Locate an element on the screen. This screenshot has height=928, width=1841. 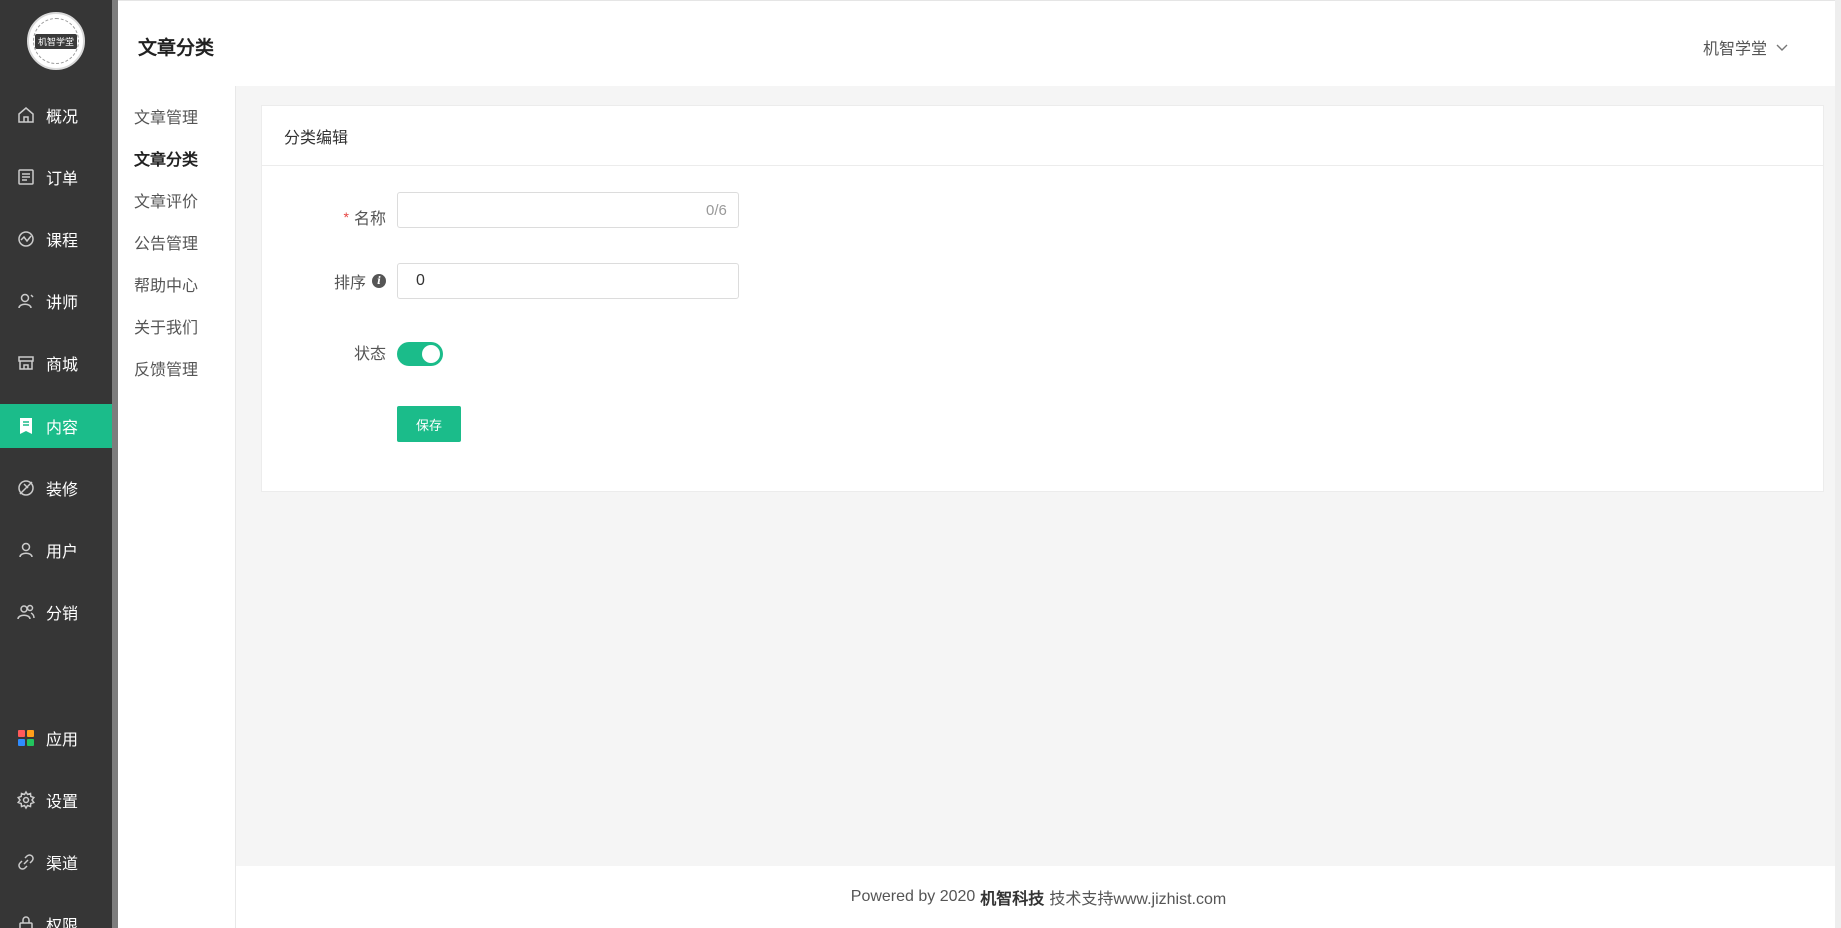
save-button: 保存 is located at coordinates (429, 424).